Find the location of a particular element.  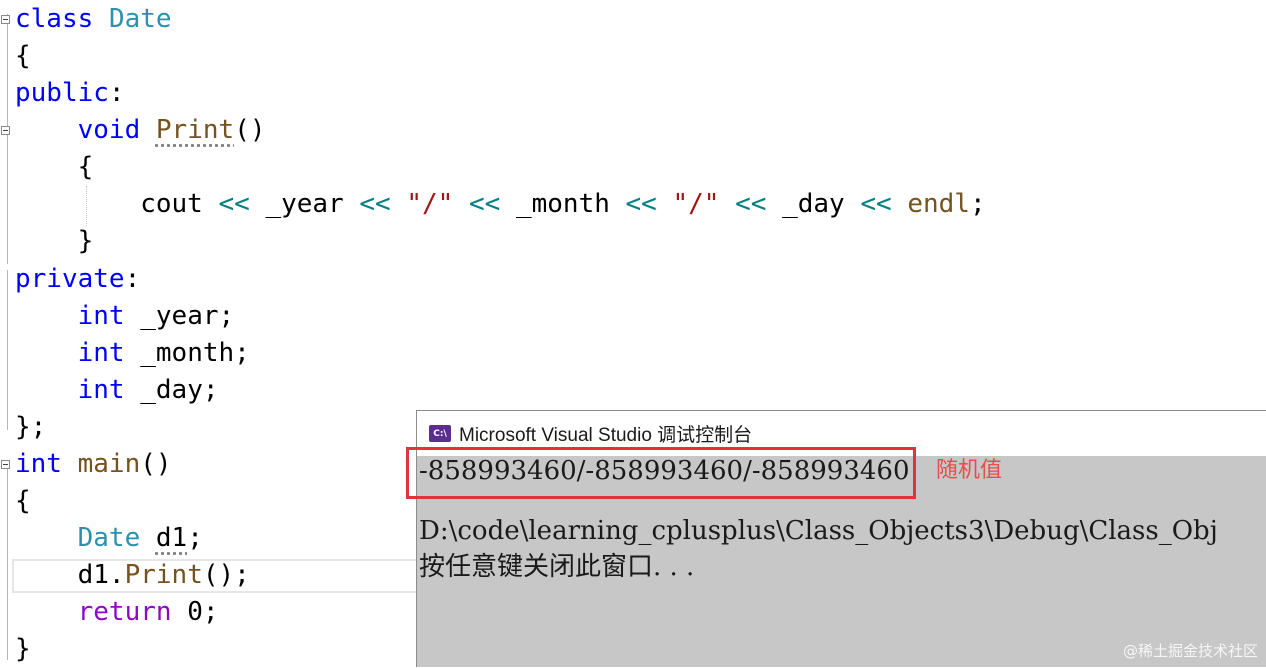

code-token: class is located at coordinates (54, 19).